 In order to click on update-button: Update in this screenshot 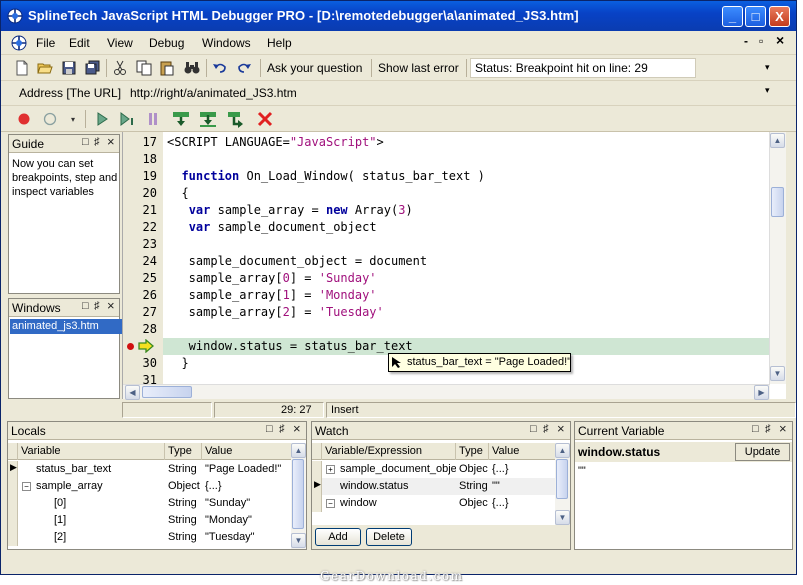, I will do `click(762, 452)`.